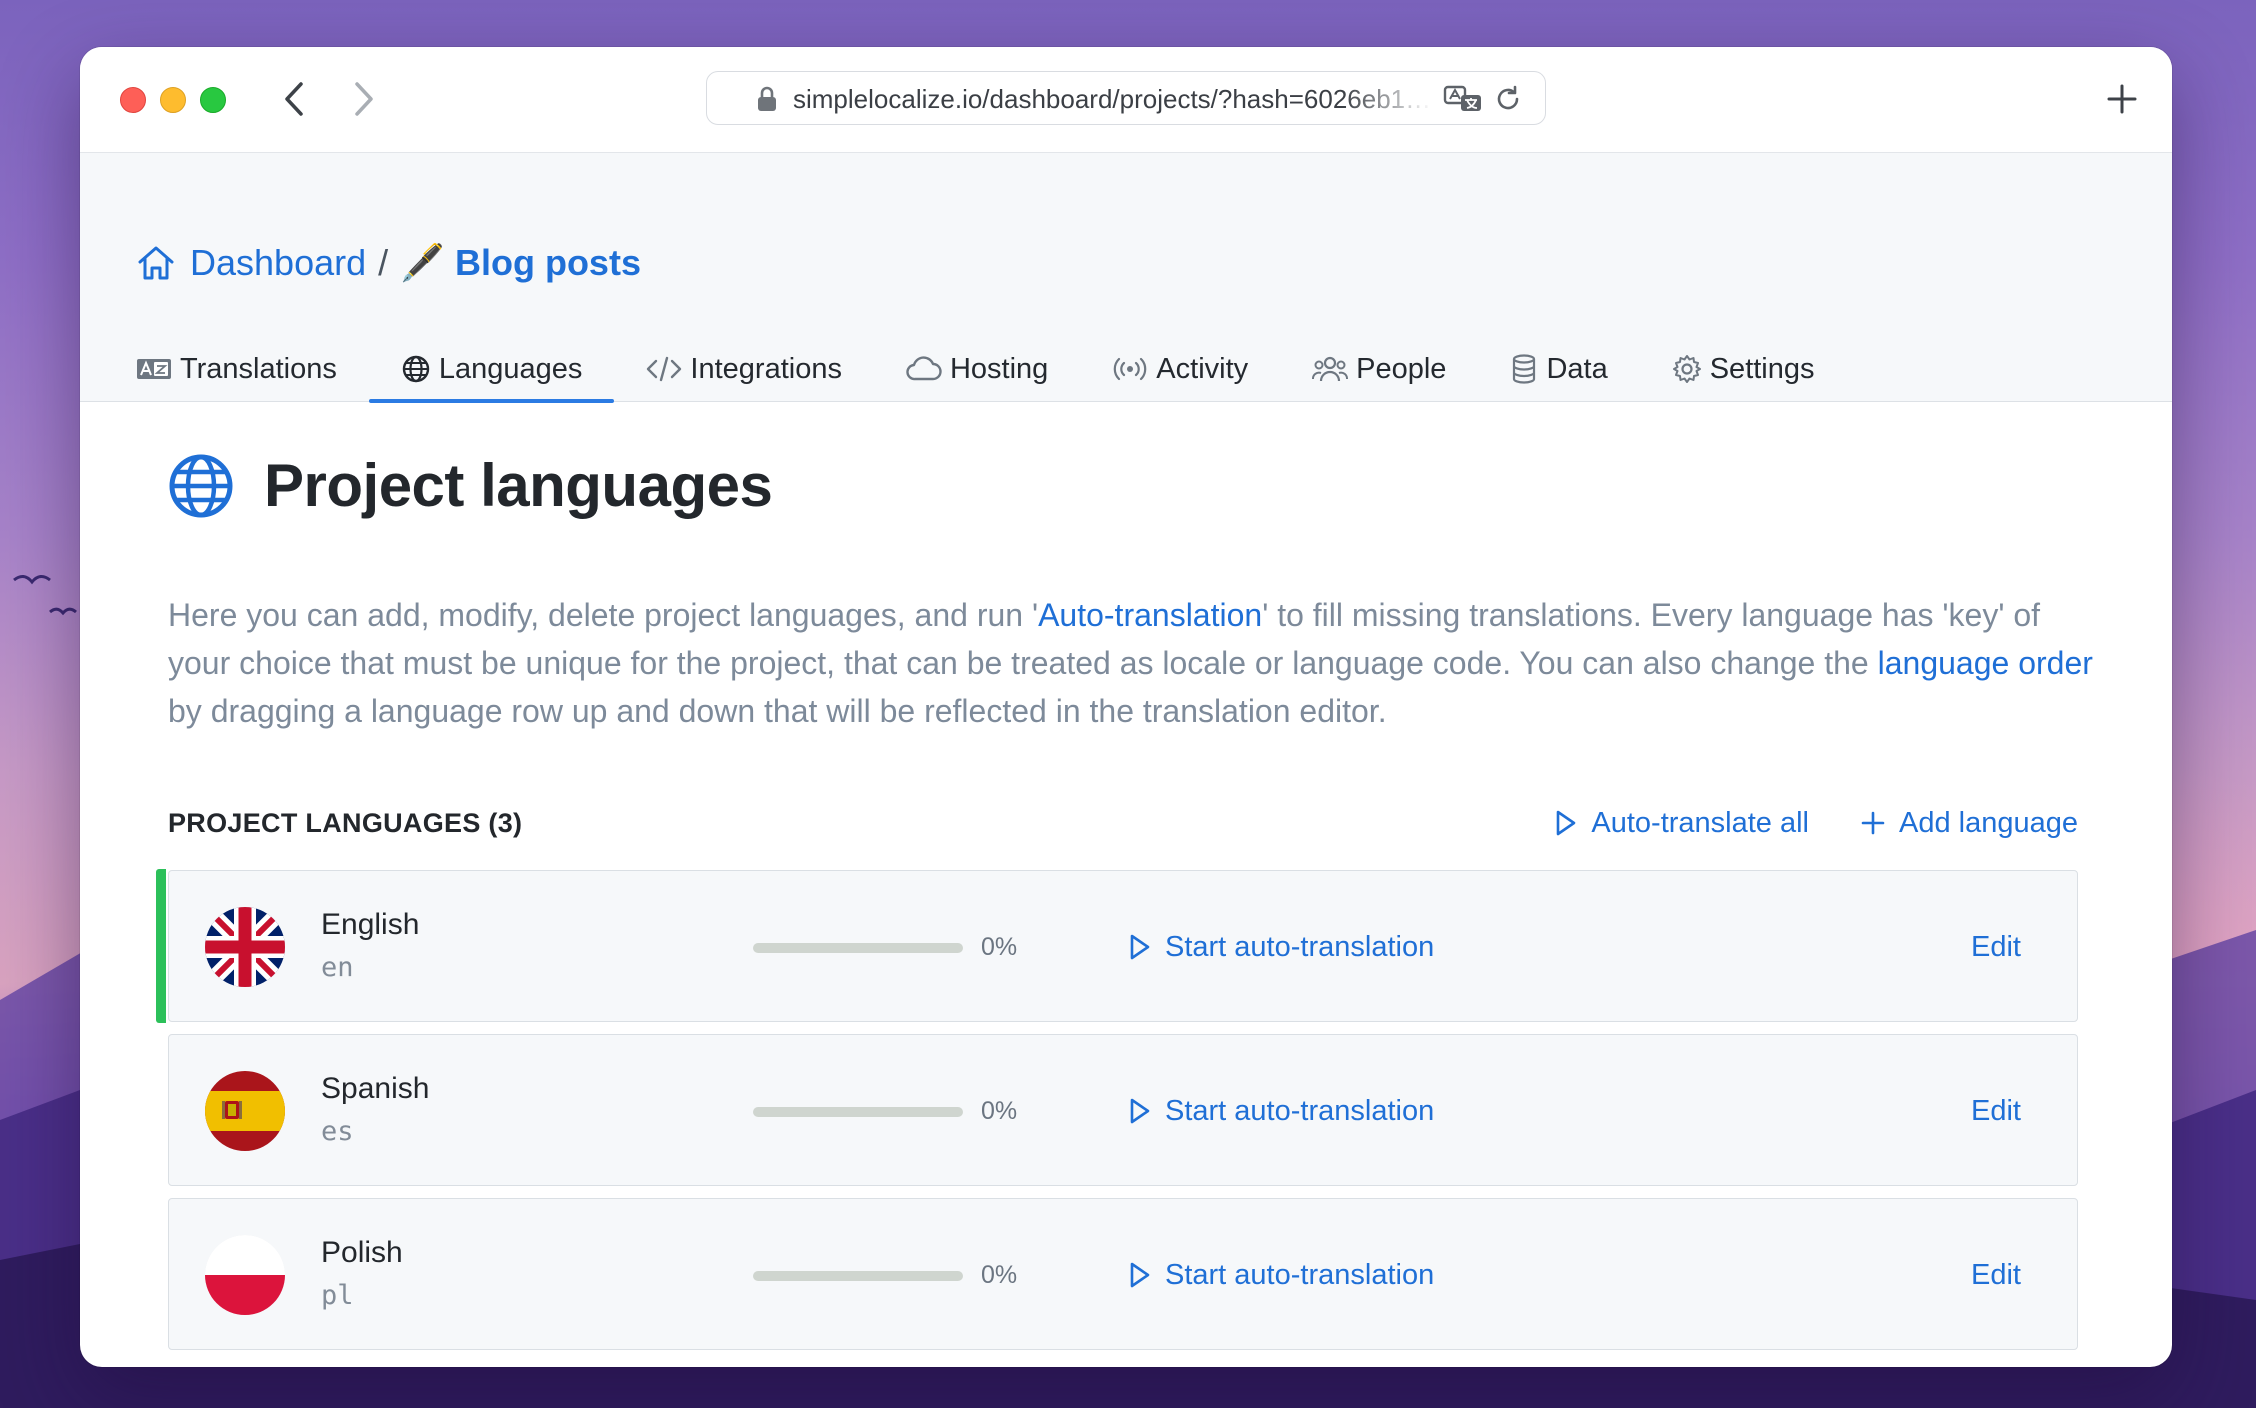  I want to click on database-icon, so click(1524, 369).